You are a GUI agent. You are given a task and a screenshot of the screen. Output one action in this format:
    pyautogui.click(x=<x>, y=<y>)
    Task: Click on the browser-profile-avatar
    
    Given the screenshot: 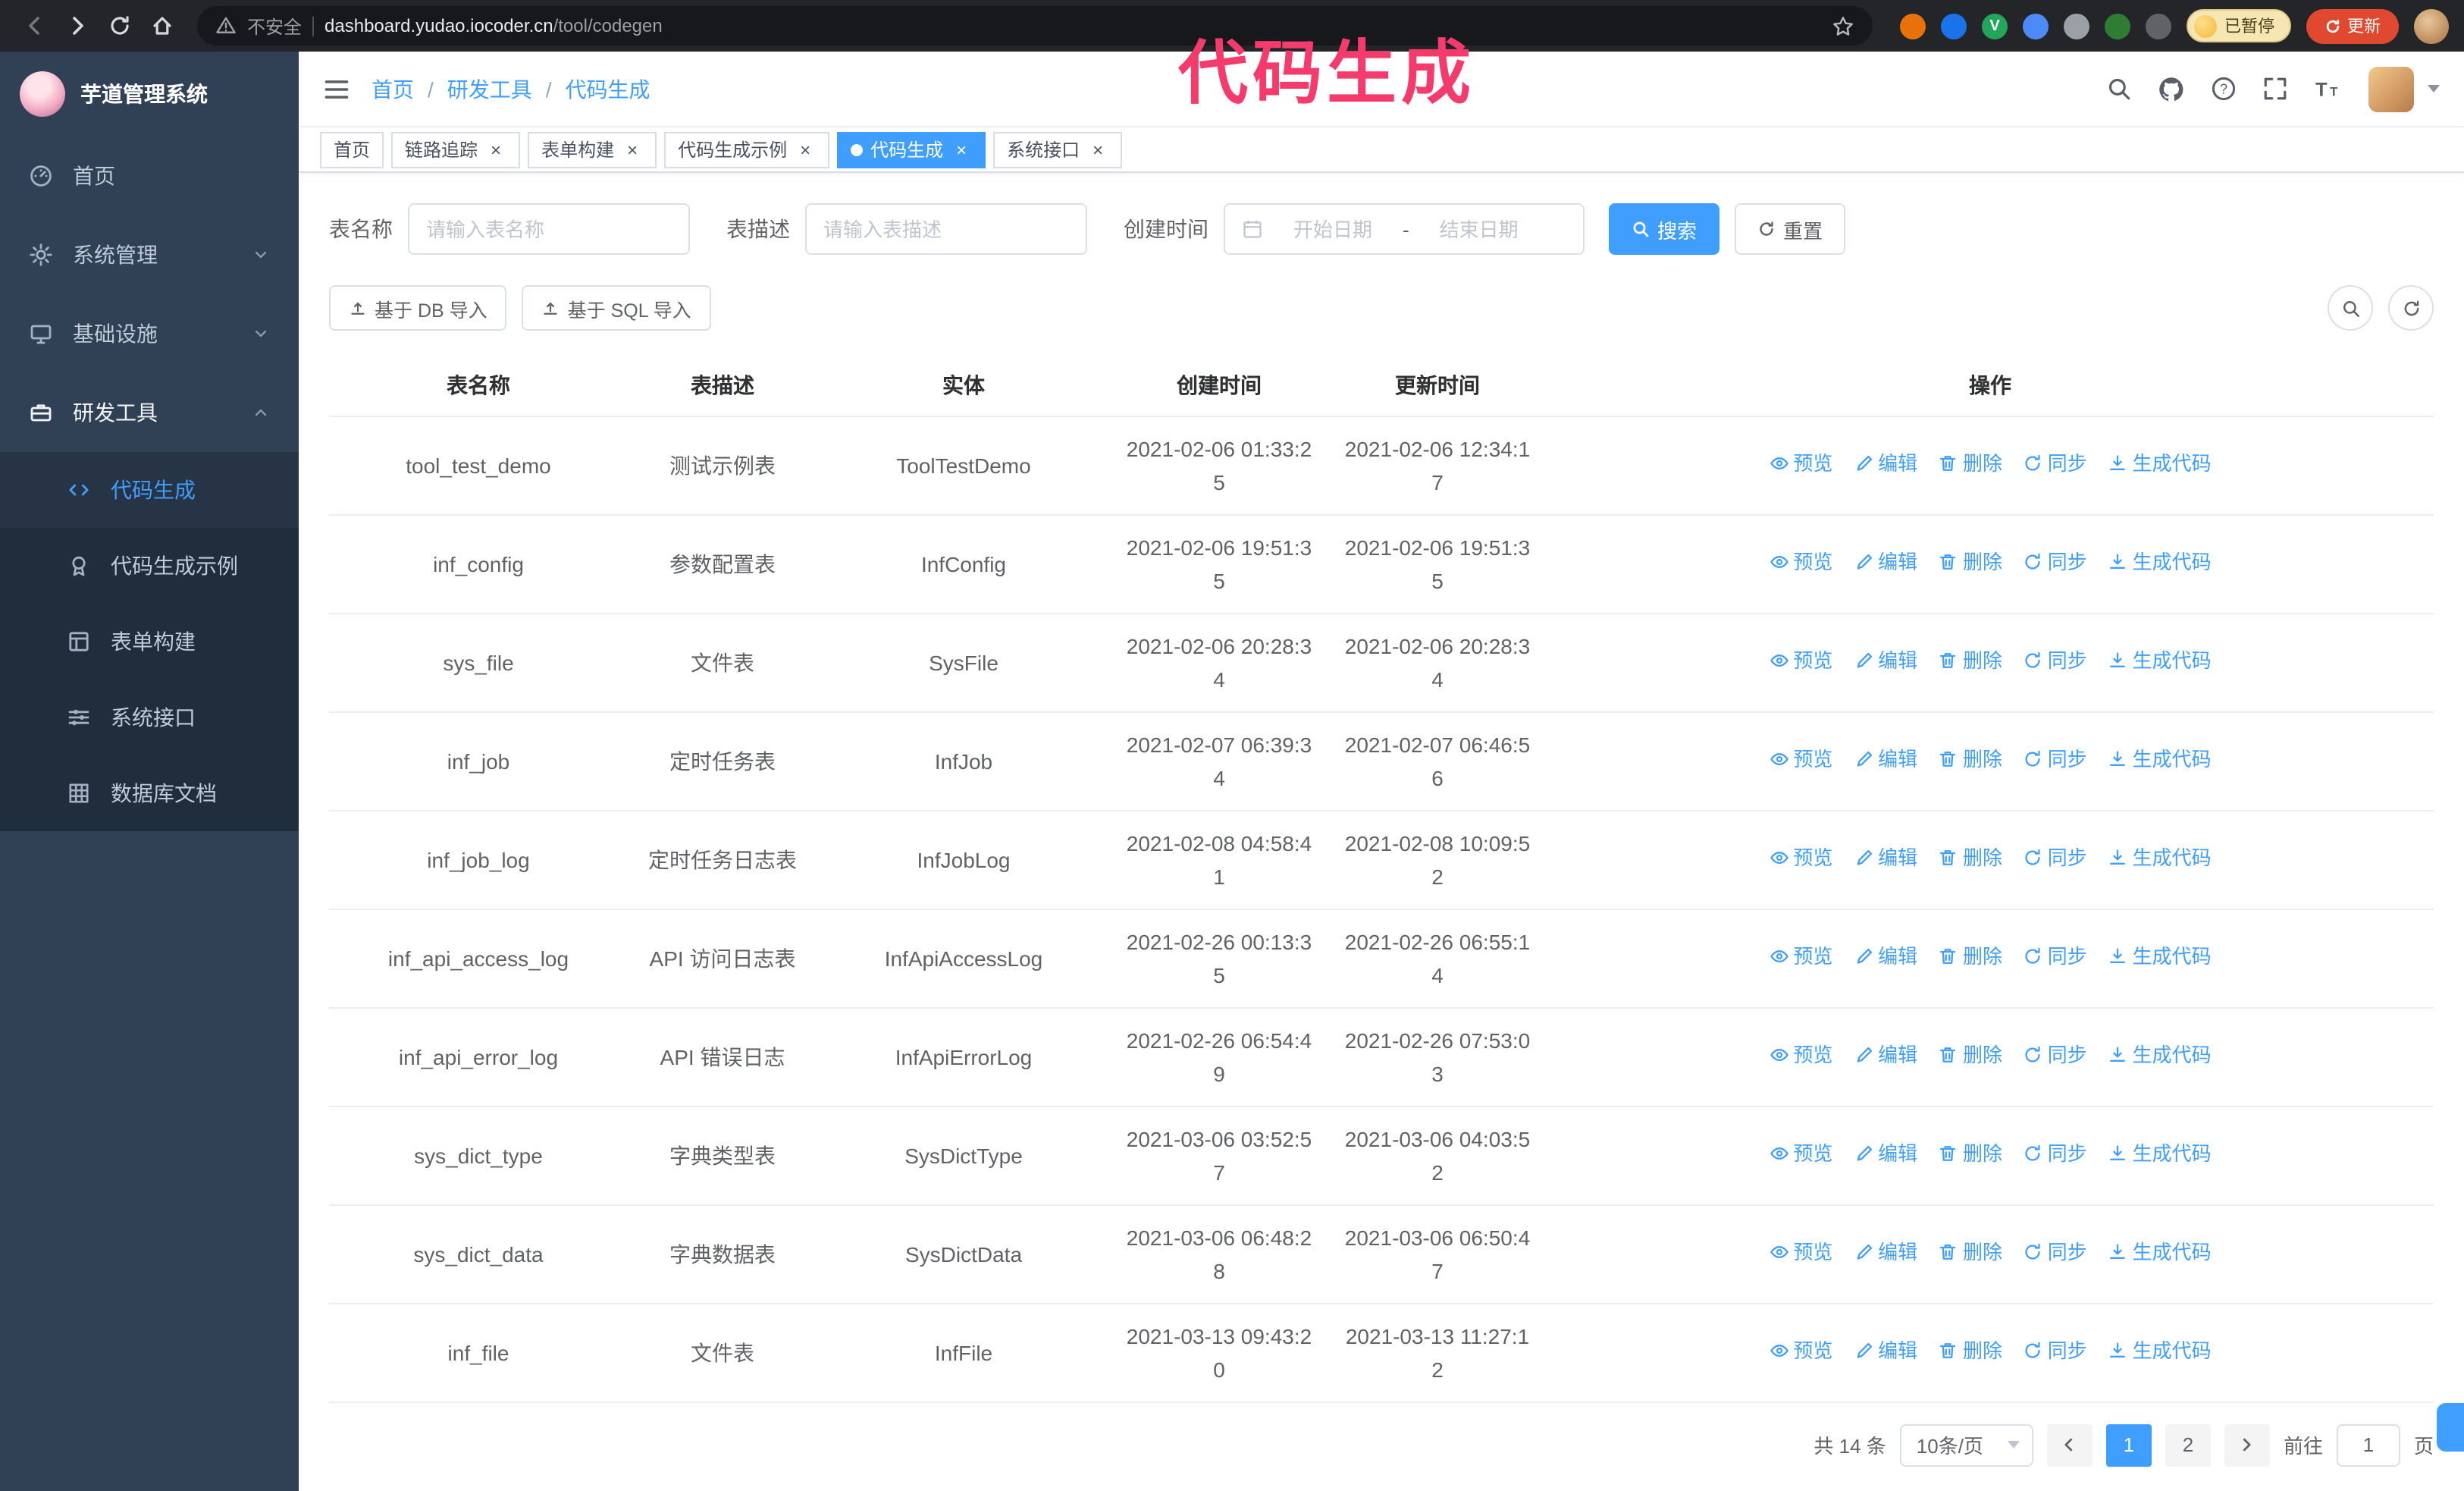 What is the action you would take?
    pyautogui.click(x=2431, y=25)
    